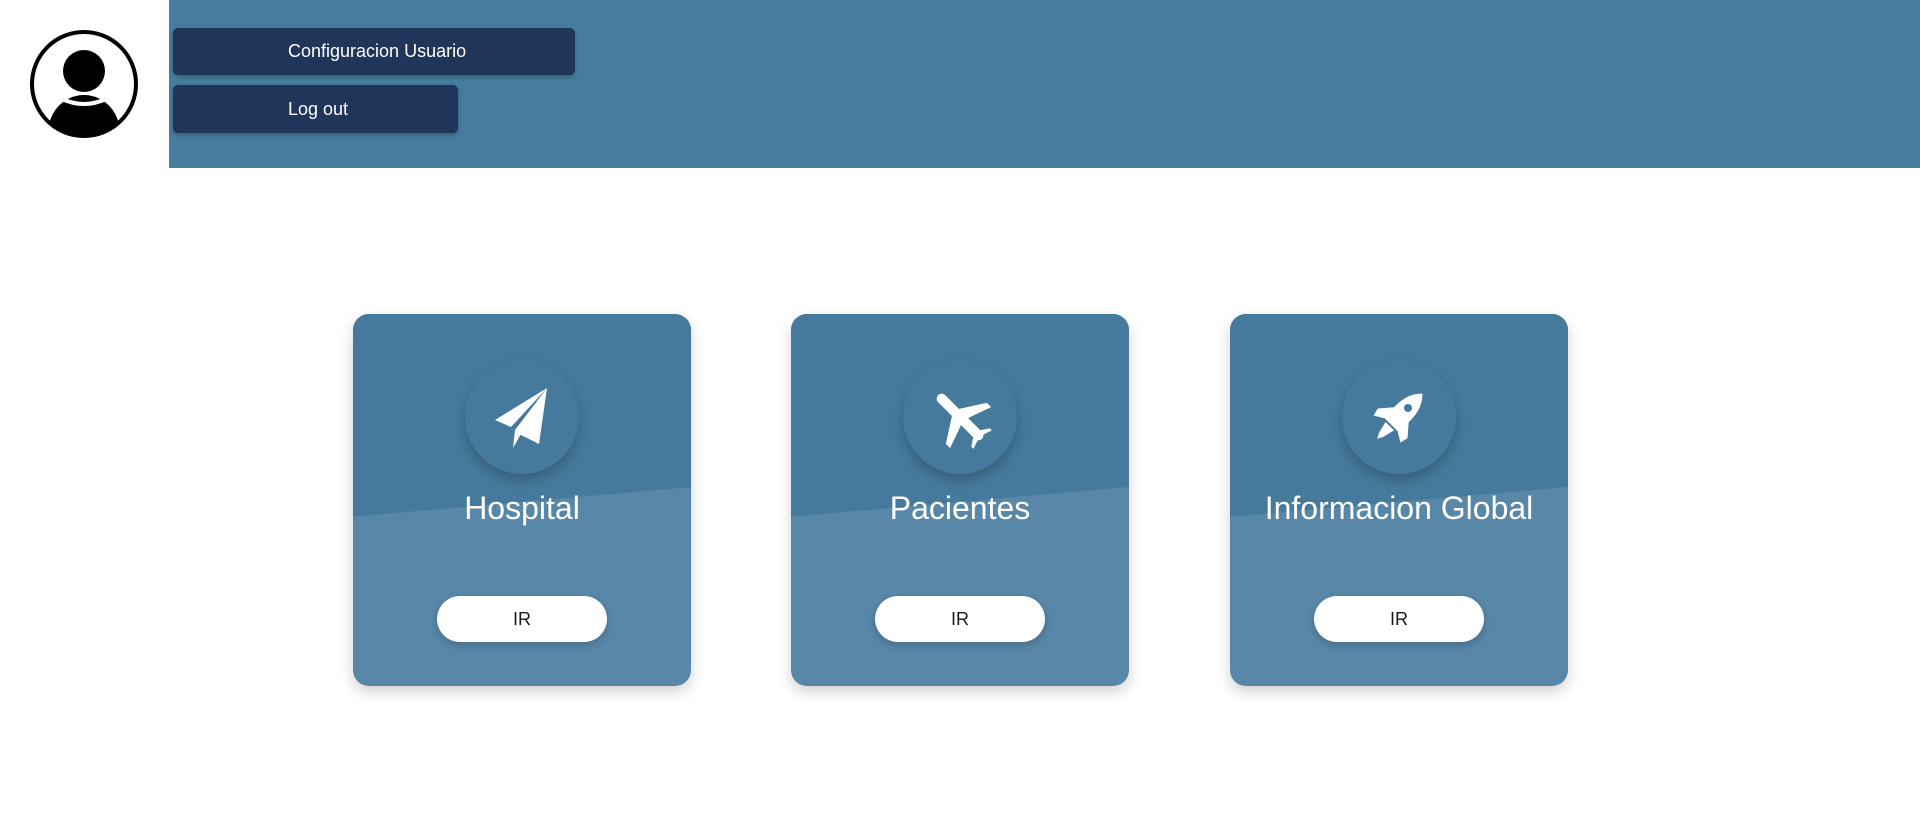 The height and width of the screenshot is (830, 1920). I want to click on logout-button: Log out, so click(315, 109).